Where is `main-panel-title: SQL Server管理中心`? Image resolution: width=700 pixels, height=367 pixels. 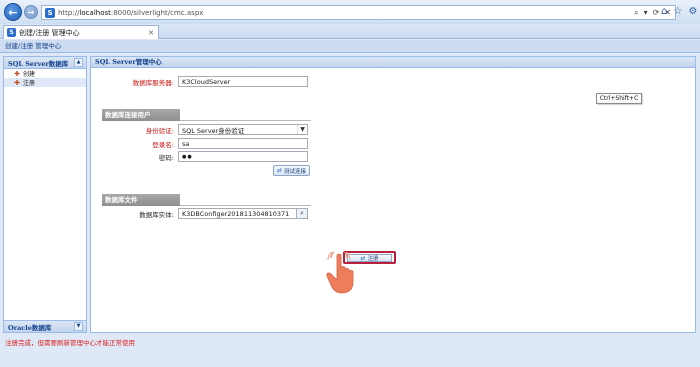 main-panel-title: SQL Server管理中心 is located at coordinates (393, 62).